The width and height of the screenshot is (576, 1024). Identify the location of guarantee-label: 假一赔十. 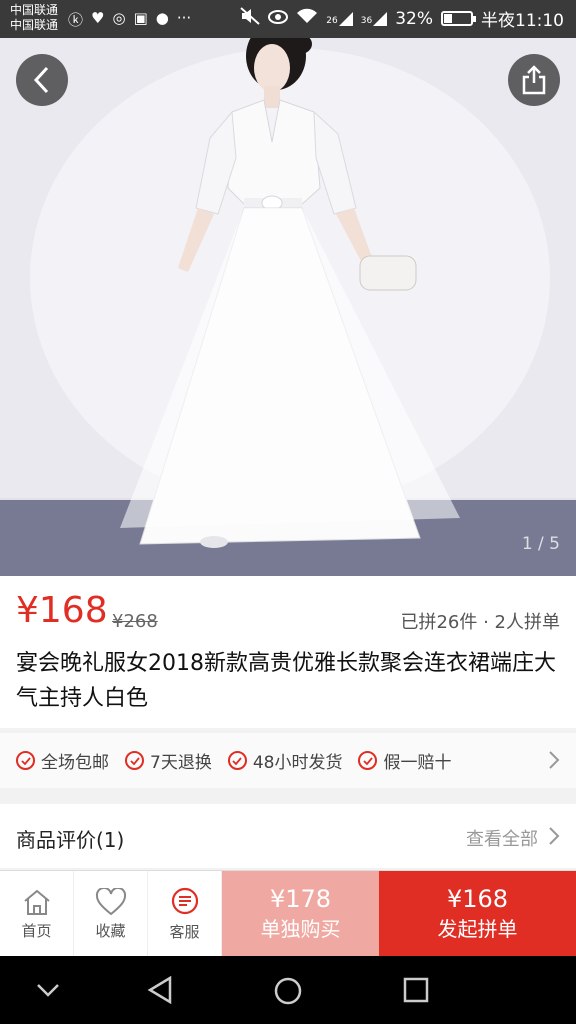
(417, 763).